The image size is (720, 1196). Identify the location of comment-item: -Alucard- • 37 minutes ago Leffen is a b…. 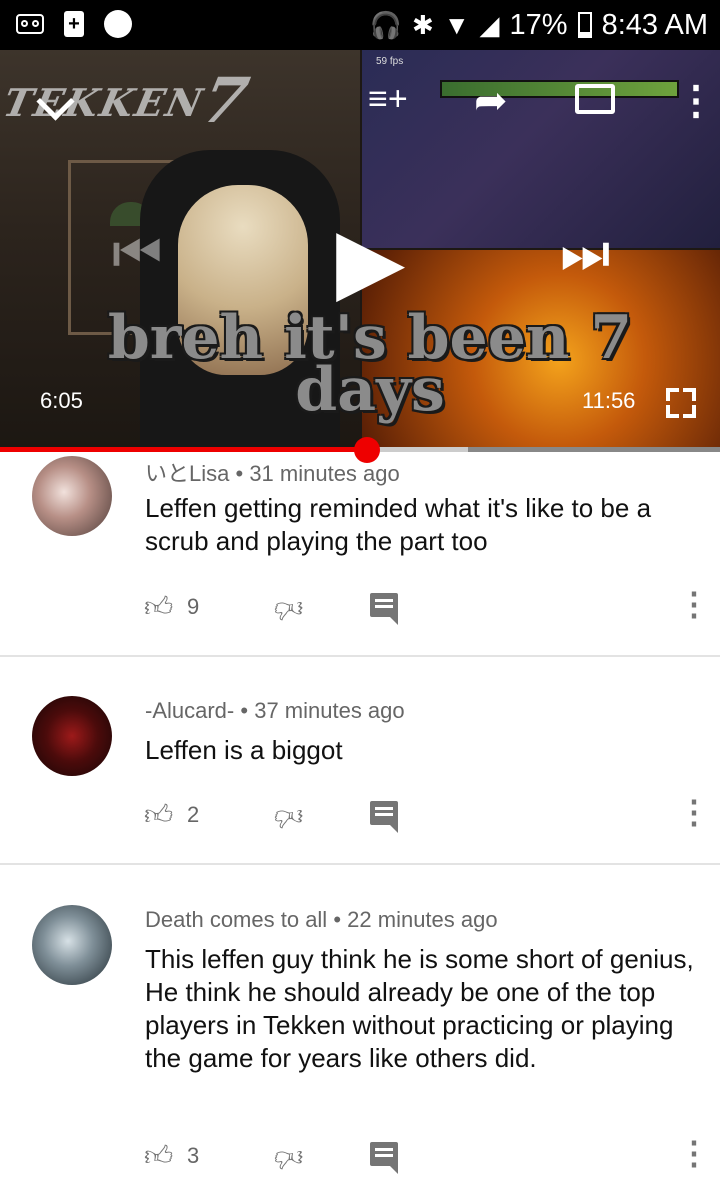
(360, 779).